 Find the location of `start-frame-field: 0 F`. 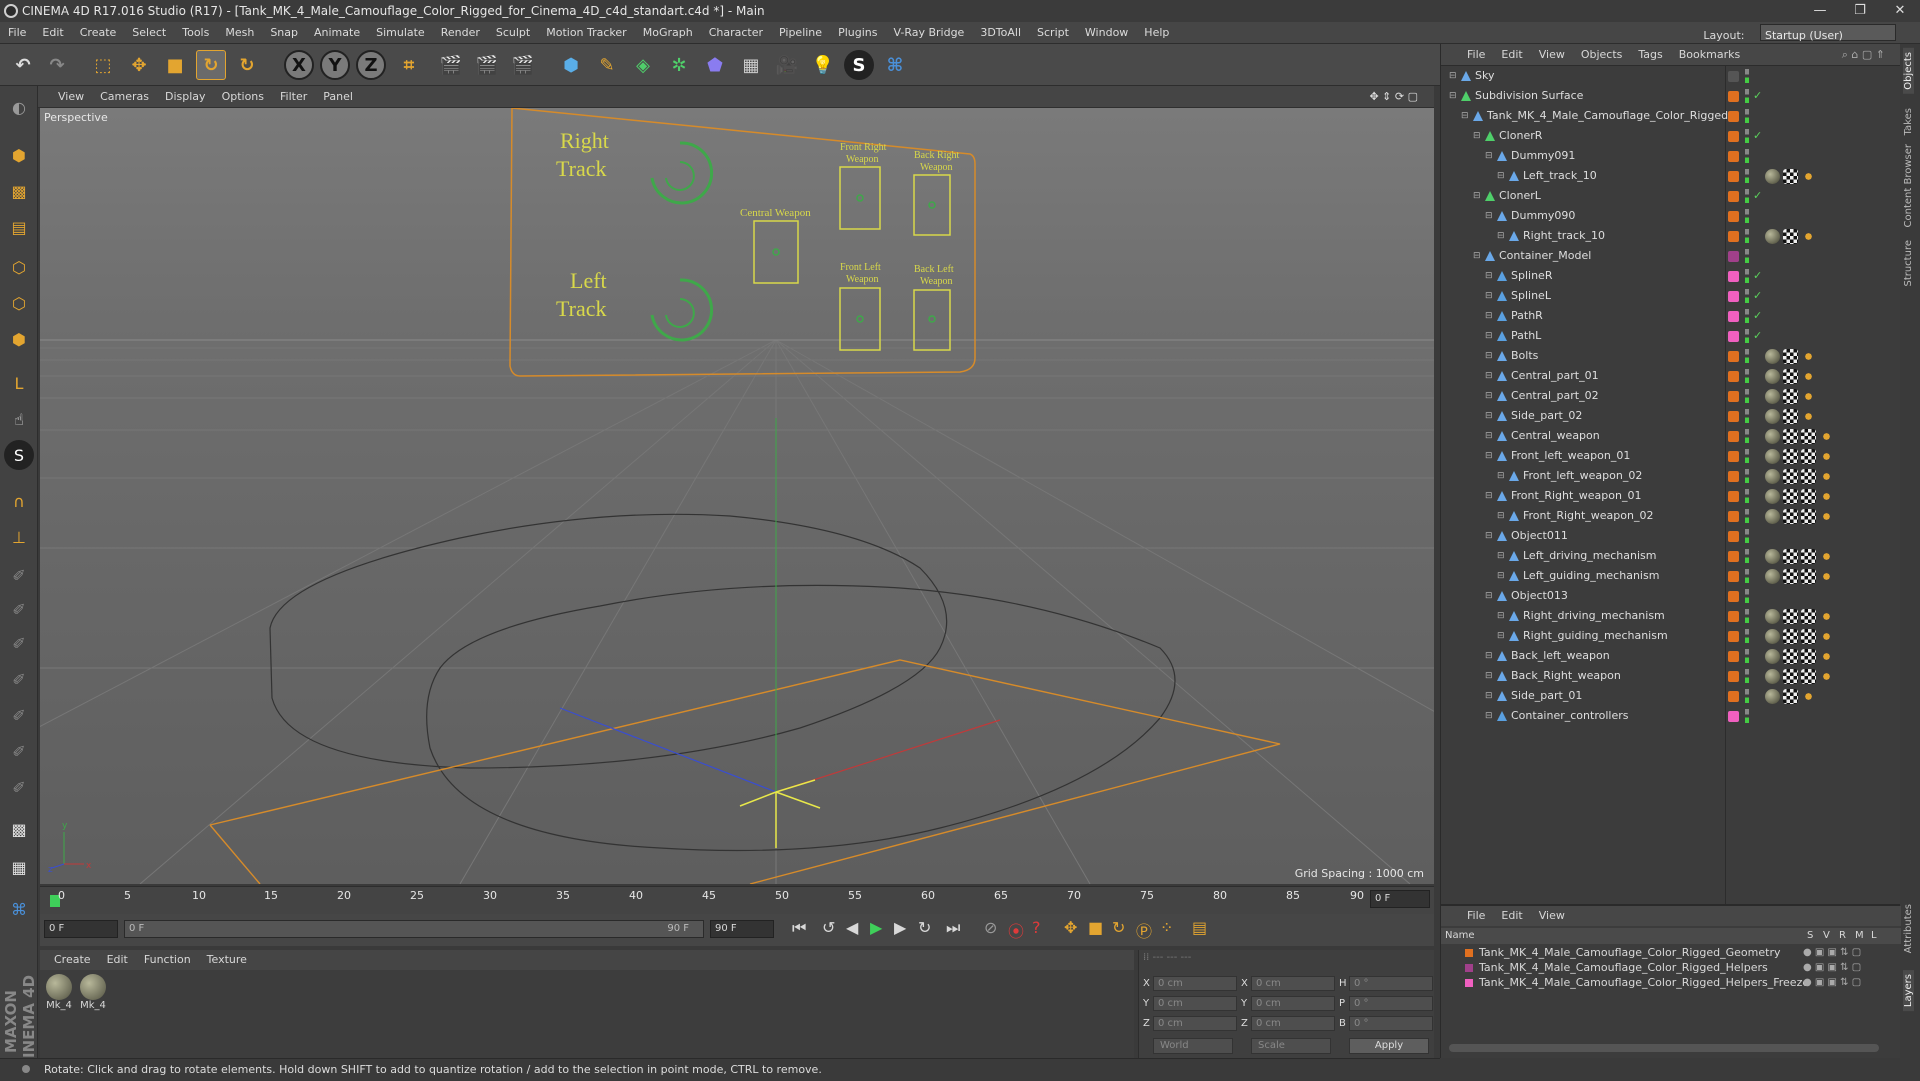

start-frame-field: 0 F is located at coordinates (81, 929).